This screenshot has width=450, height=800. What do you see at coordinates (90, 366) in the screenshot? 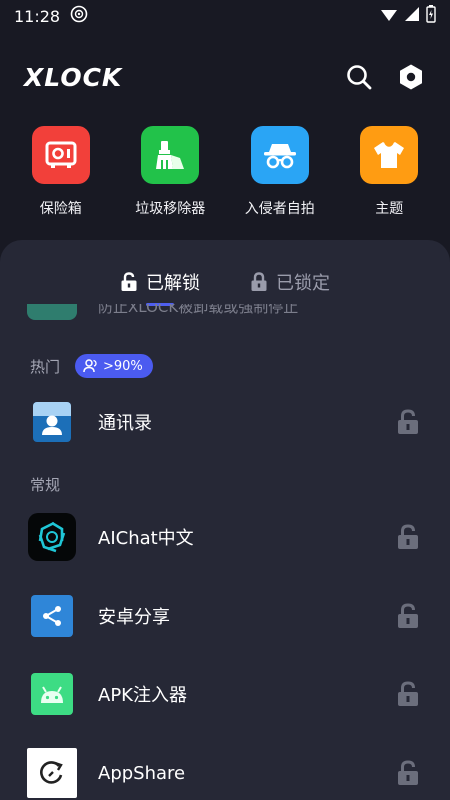
I see `users-icon` at bounding box center [90, 366].